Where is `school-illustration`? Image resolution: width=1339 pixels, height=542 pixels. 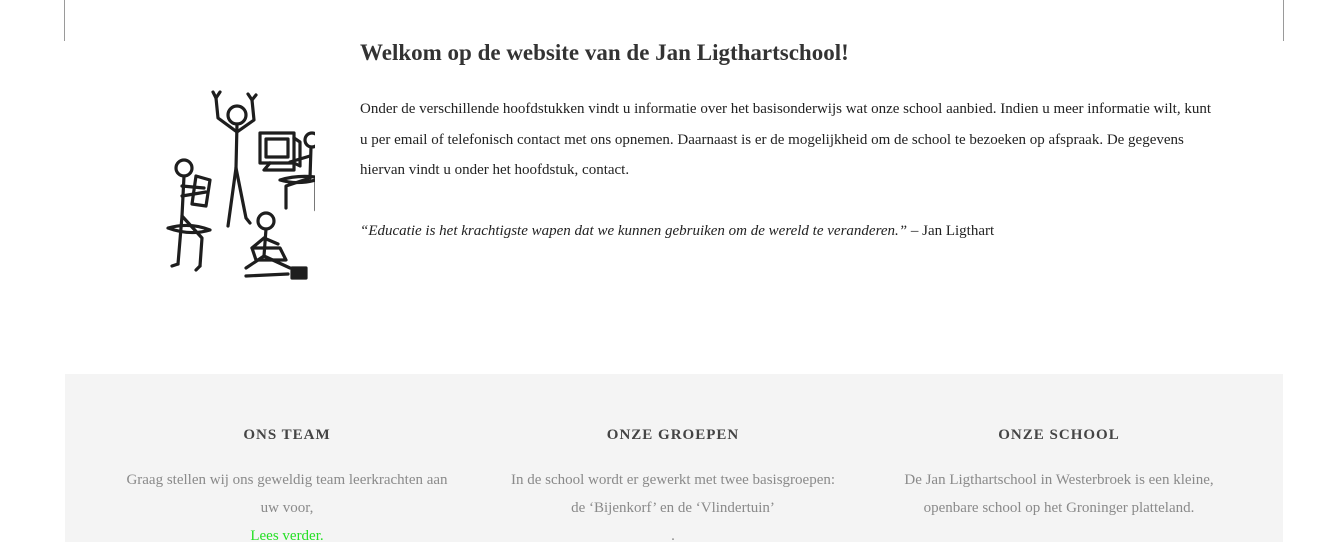 school-illustration is located at coordinates (240, 185).